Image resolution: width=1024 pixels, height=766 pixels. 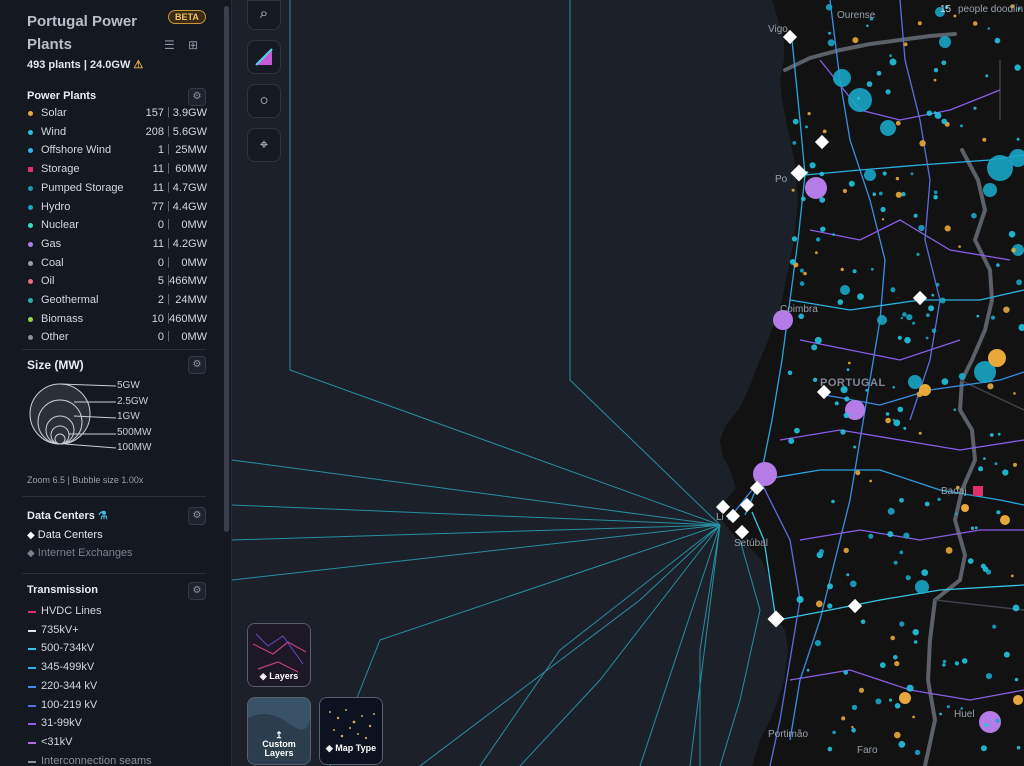 I want to click on plant-type-name: Solar, so click(x=54, y=113).